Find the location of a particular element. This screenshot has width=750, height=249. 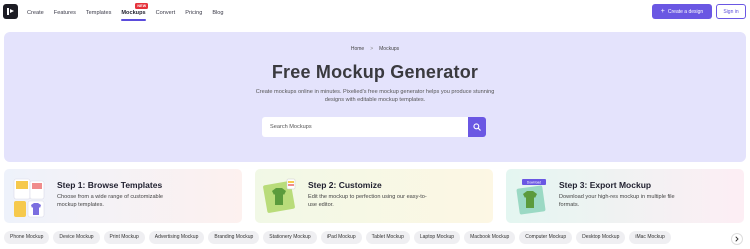

sign-in-button: Sign in is located at coordinates (731, 11).